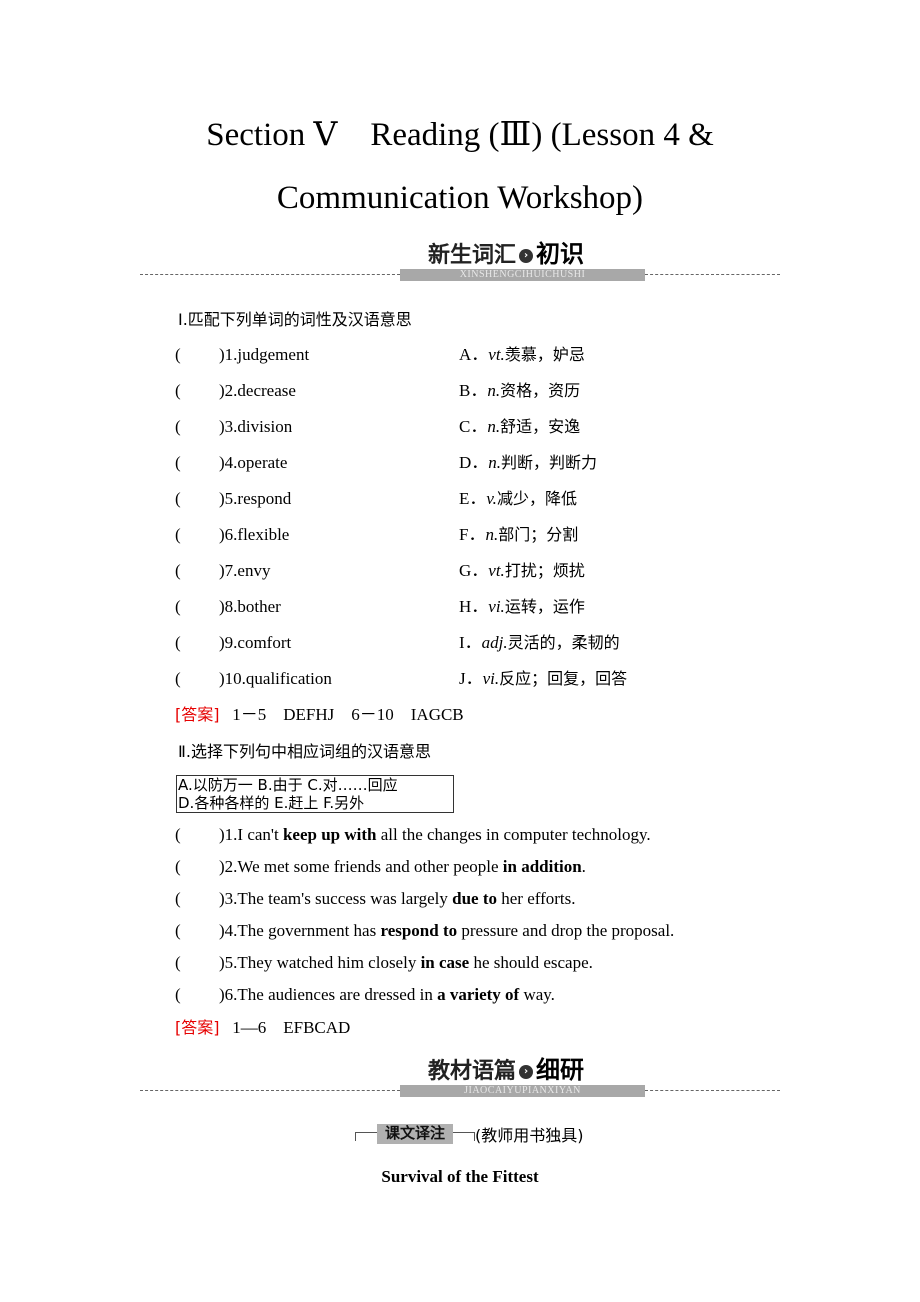 This screenshot has height=1302, width=920. Describe the element at coordinates (341, 714) in the screenshot. I see `answer-text: 1－5 DEFHJ 6－10 IAGCB` at that location.